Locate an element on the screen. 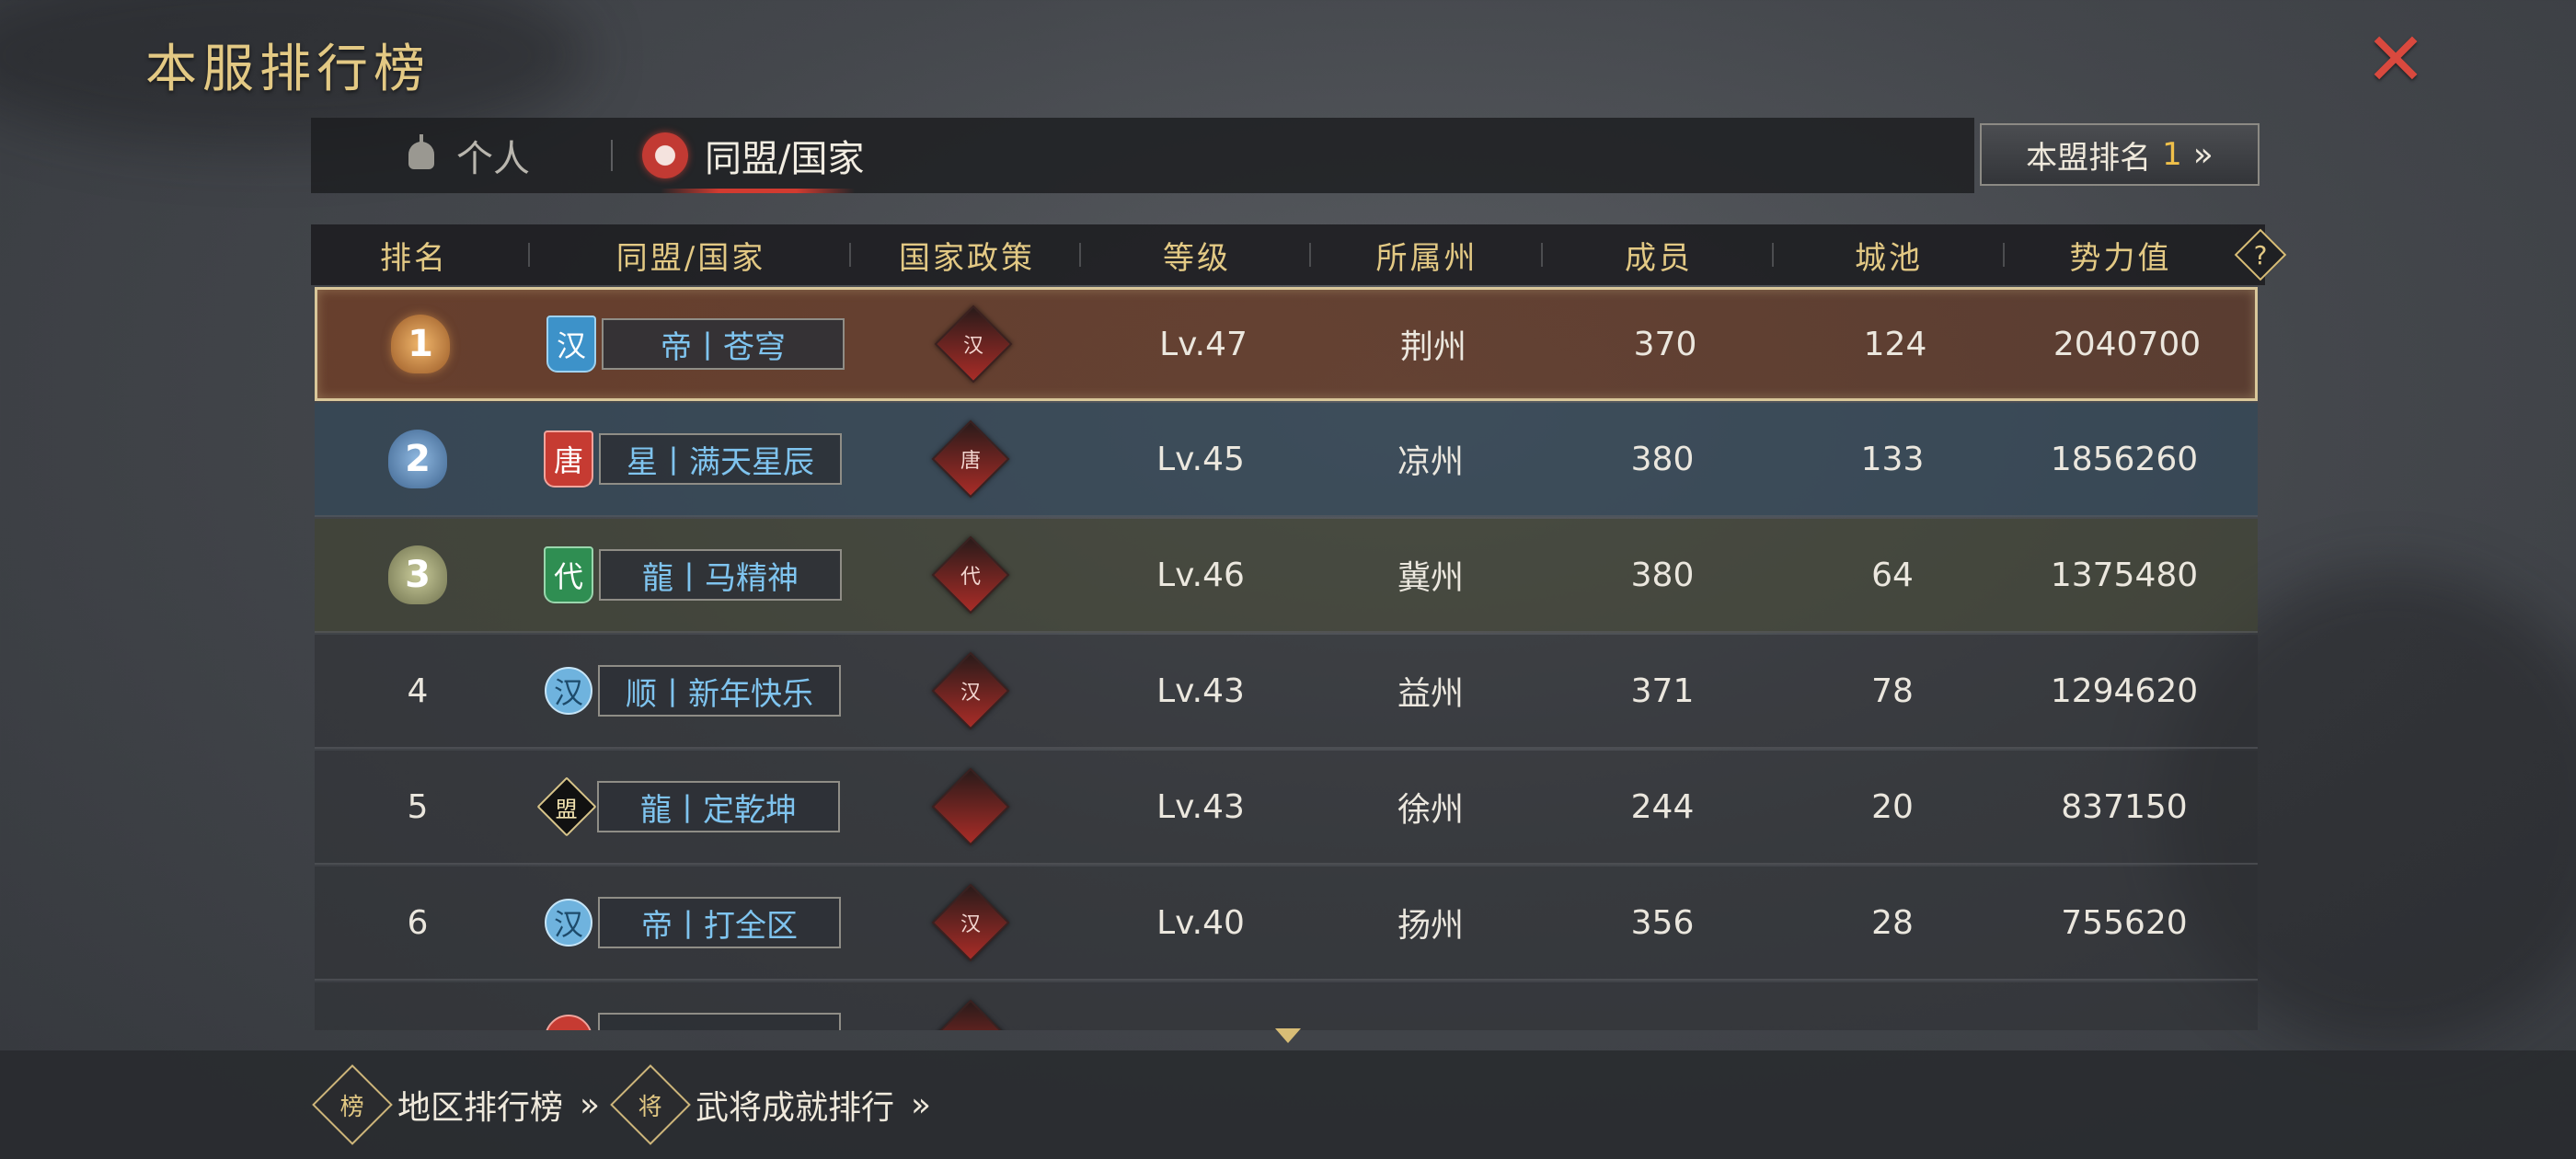 The height and width of the screenshot is (1159, 2576). helmet-icon is located at coordinates (421, 155).